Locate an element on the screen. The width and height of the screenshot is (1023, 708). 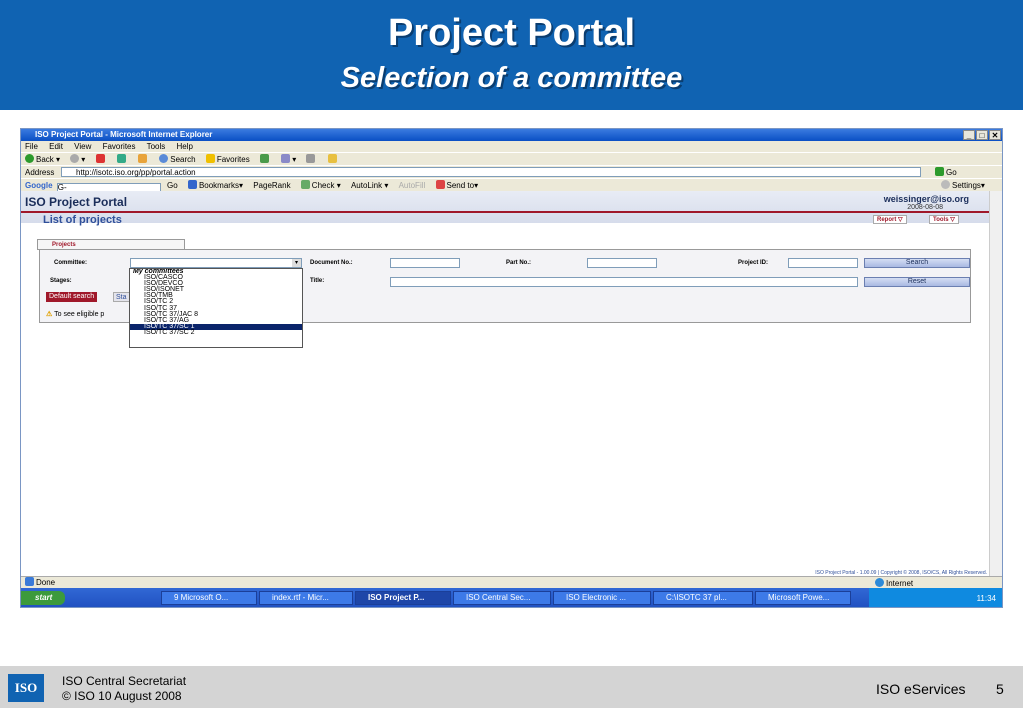
report-button: Report ▽ is located at coordinates (890, 219).